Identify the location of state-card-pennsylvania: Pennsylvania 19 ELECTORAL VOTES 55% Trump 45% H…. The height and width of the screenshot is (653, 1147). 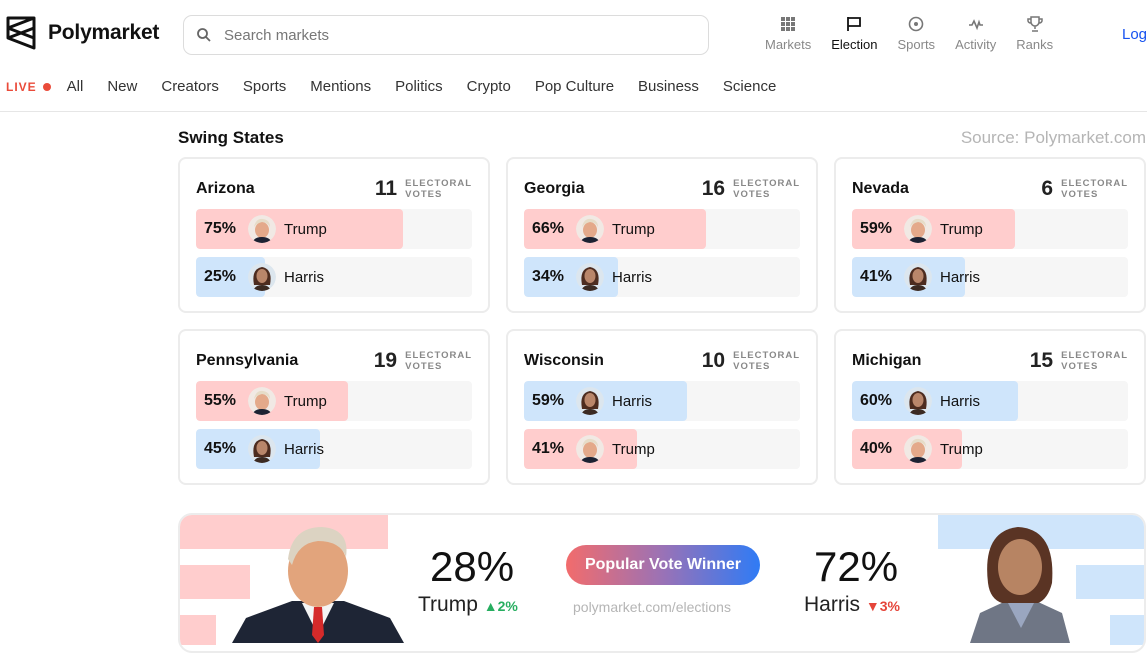
(334, 407).